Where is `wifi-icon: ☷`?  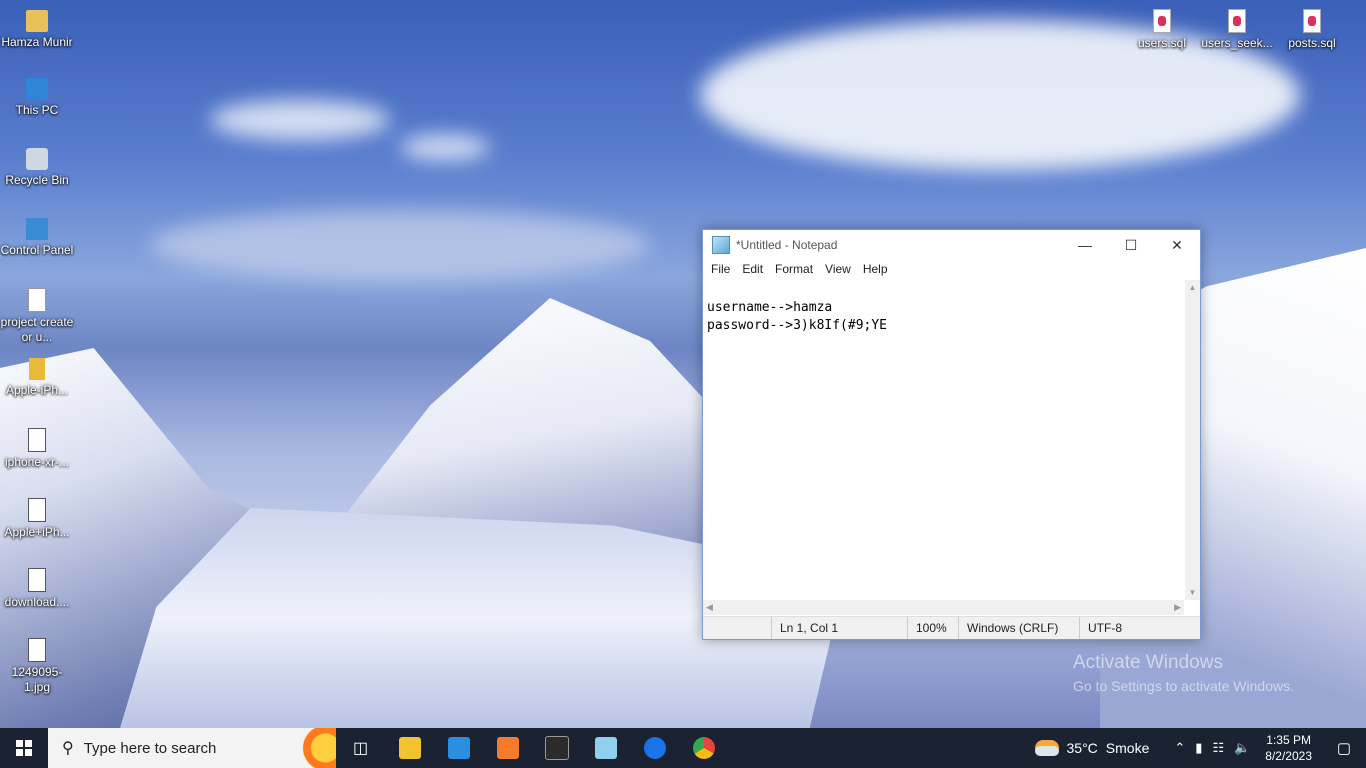
wifi-icon: ☷ is located at coordinates (1218, 748).